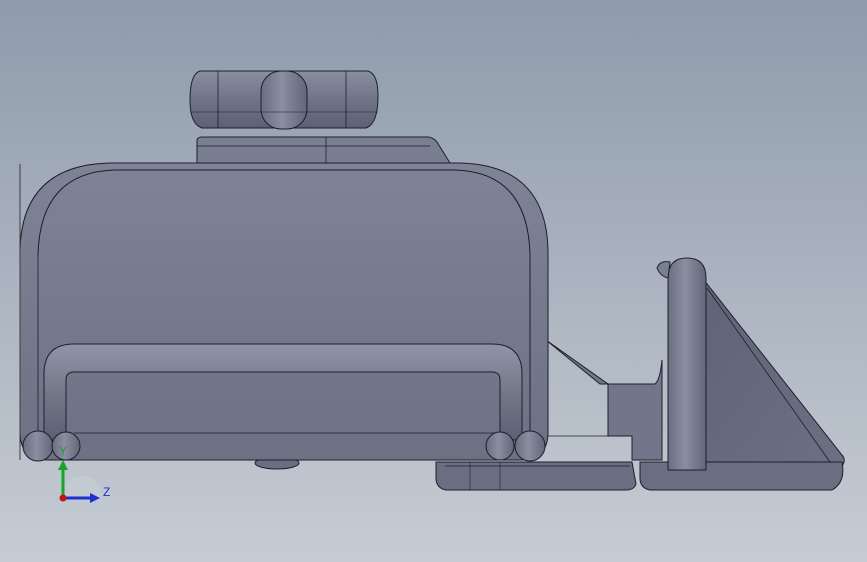 The width and height of the screenshot is (867, 562). What do you see at coordinates (772, 372) in the screenshot?
I see `triangle-support` at bounding box center [772, 372].